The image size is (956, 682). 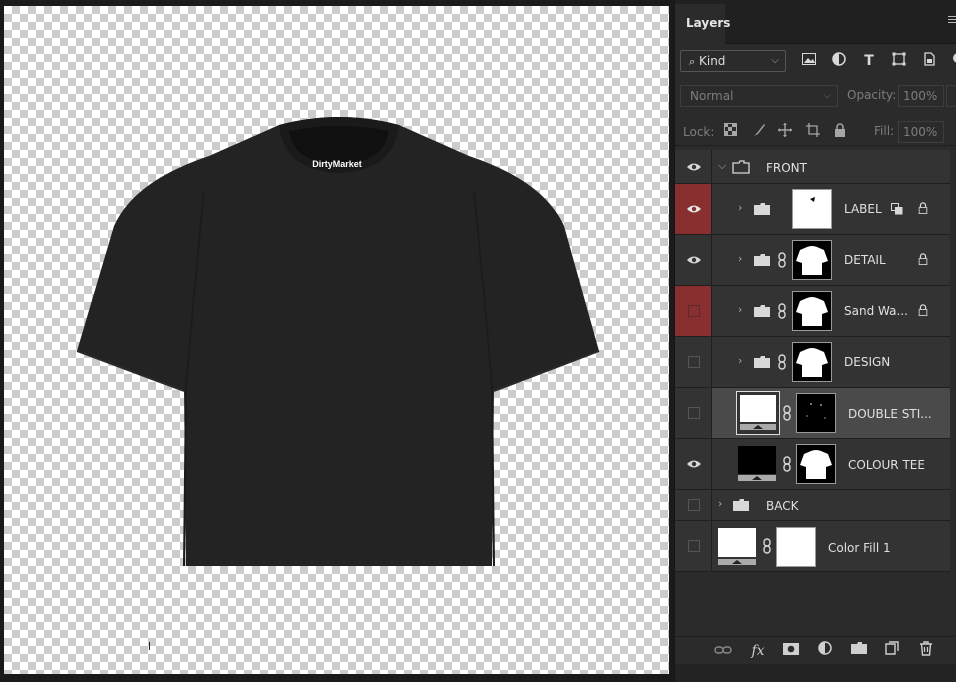 I want to click on layer-row-design: › DESIGN, so click(x=812, y=362).